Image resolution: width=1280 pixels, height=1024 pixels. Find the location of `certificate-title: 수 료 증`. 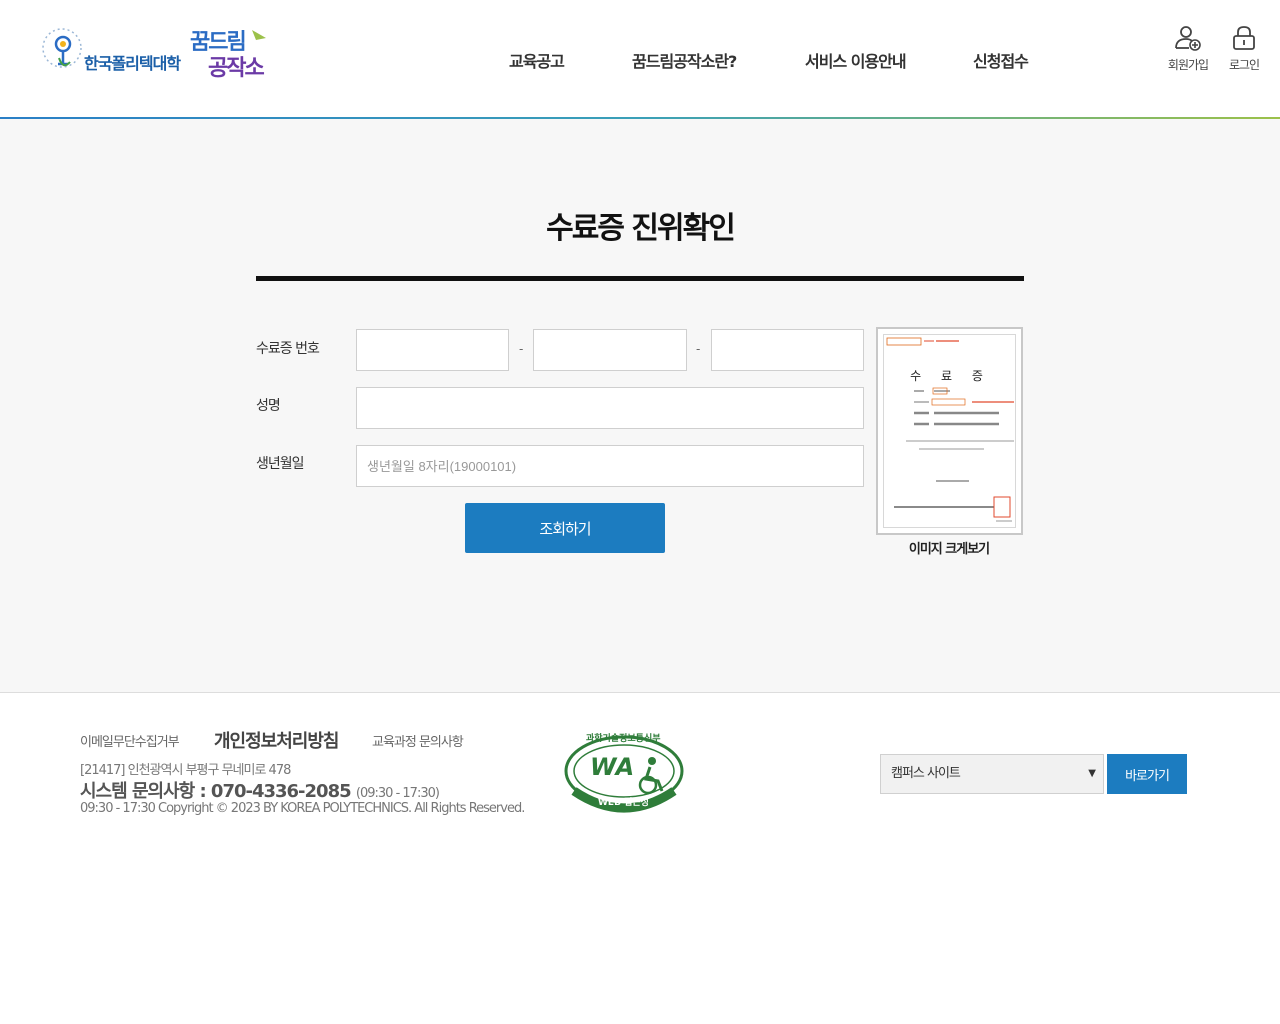

certificate-title: 수 료 증 is located at coordinates (950, 376).